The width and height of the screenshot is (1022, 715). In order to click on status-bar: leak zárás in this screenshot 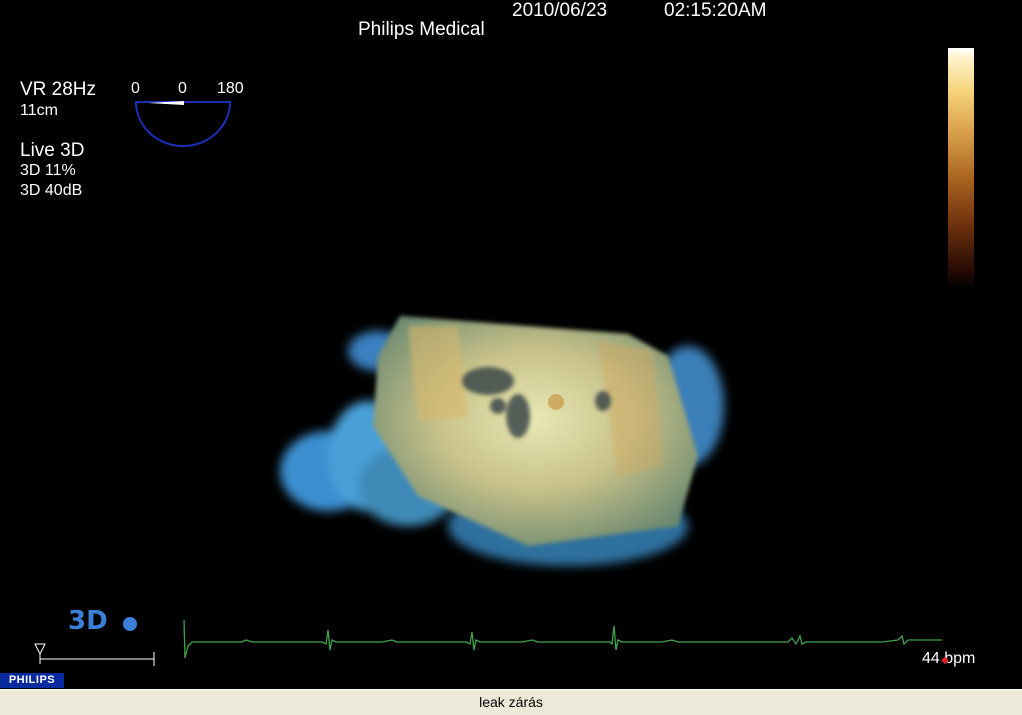, I will do `click(511, 702)`.